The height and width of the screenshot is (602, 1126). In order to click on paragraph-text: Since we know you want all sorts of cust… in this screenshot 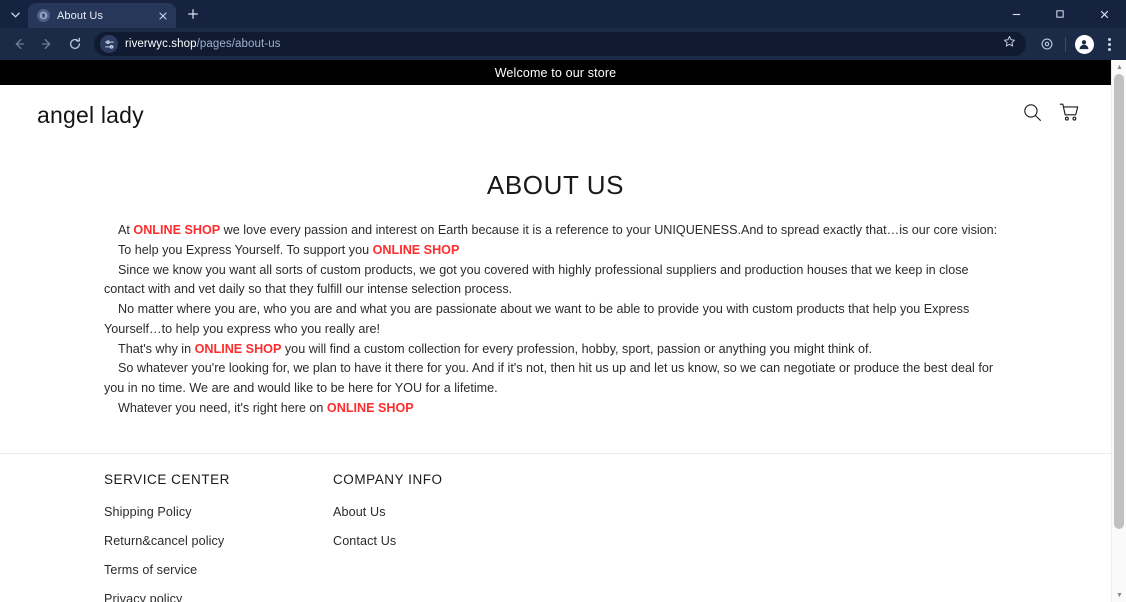, I will do `click(536, 279)`.